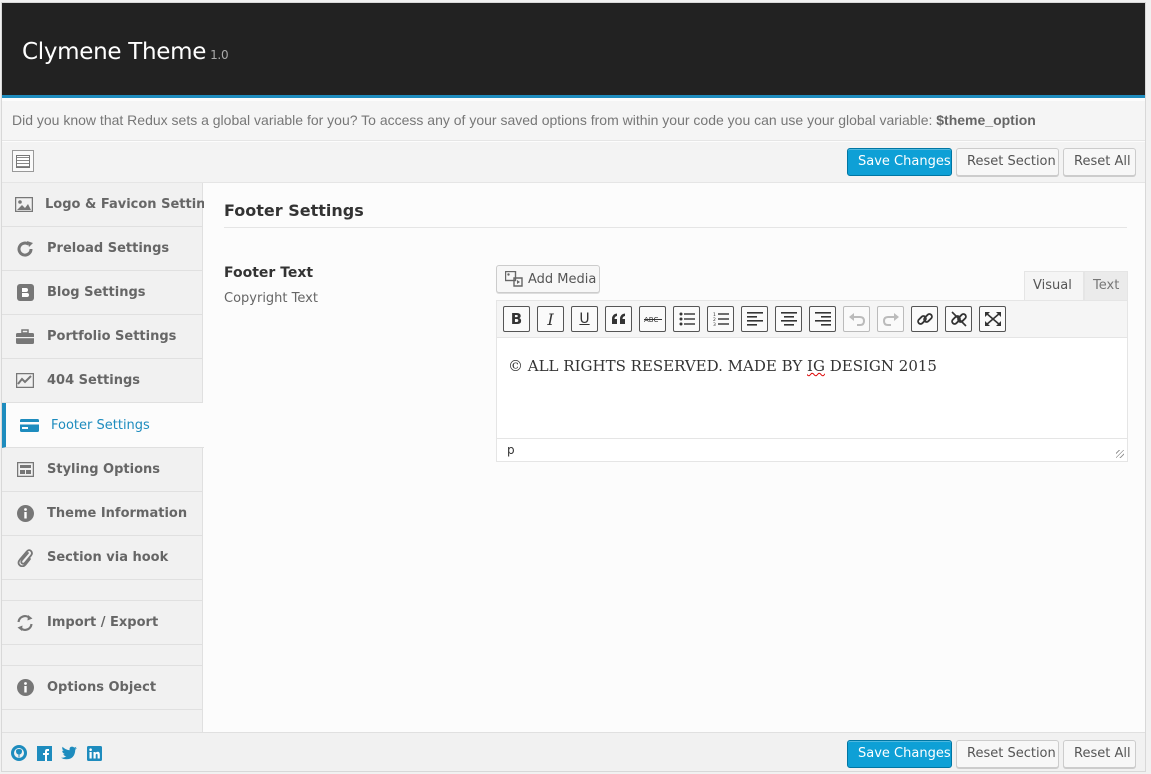  I want to click on svg-text: 3, so click(714, 324).